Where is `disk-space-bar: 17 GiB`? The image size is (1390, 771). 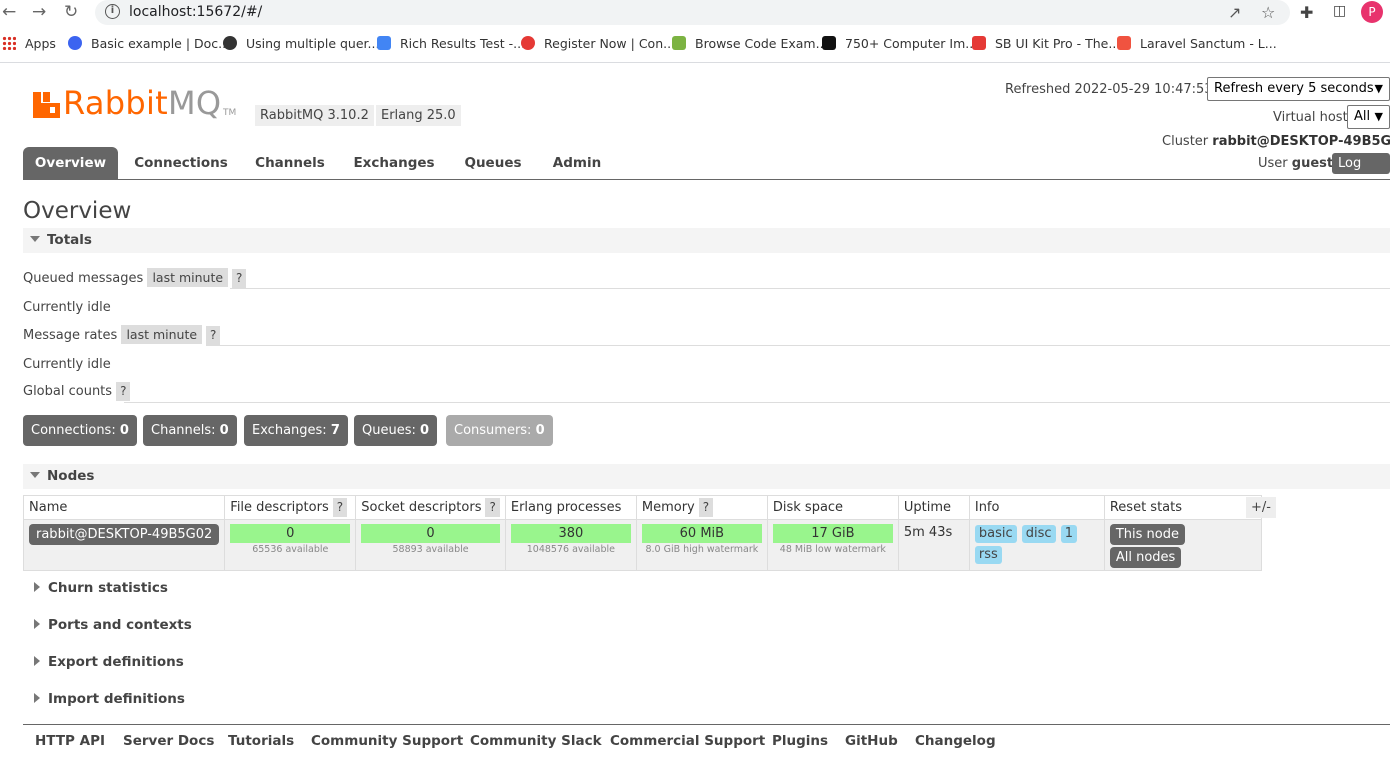
disk-space-bar: 17 GiB is located at coordinates (832, 533).